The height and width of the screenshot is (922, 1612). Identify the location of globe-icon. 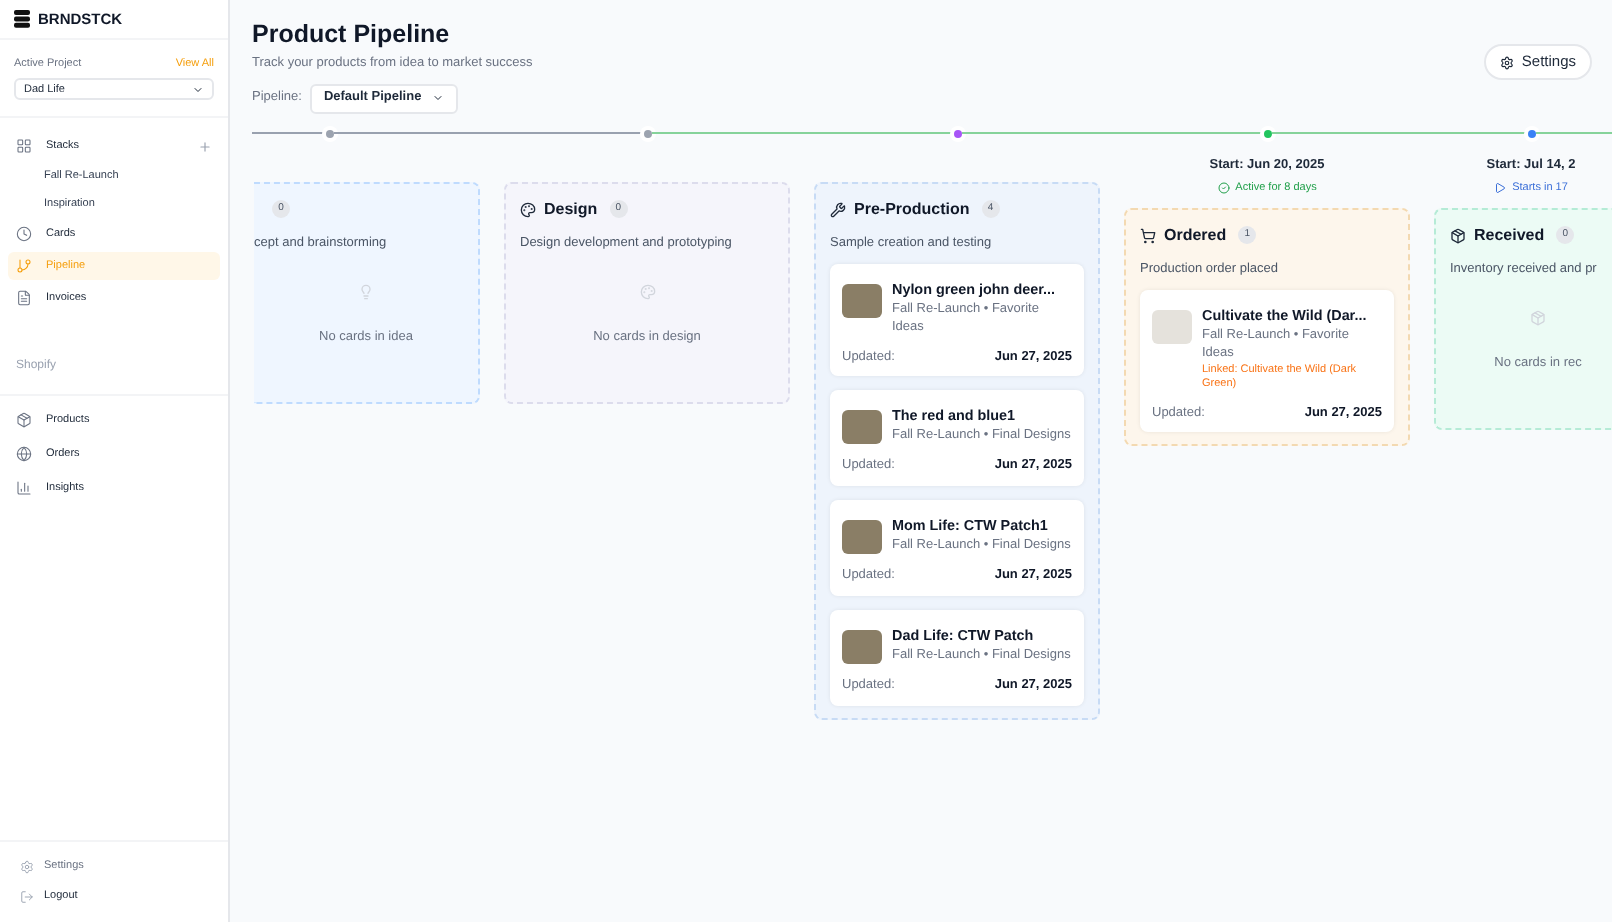
(24, 454).